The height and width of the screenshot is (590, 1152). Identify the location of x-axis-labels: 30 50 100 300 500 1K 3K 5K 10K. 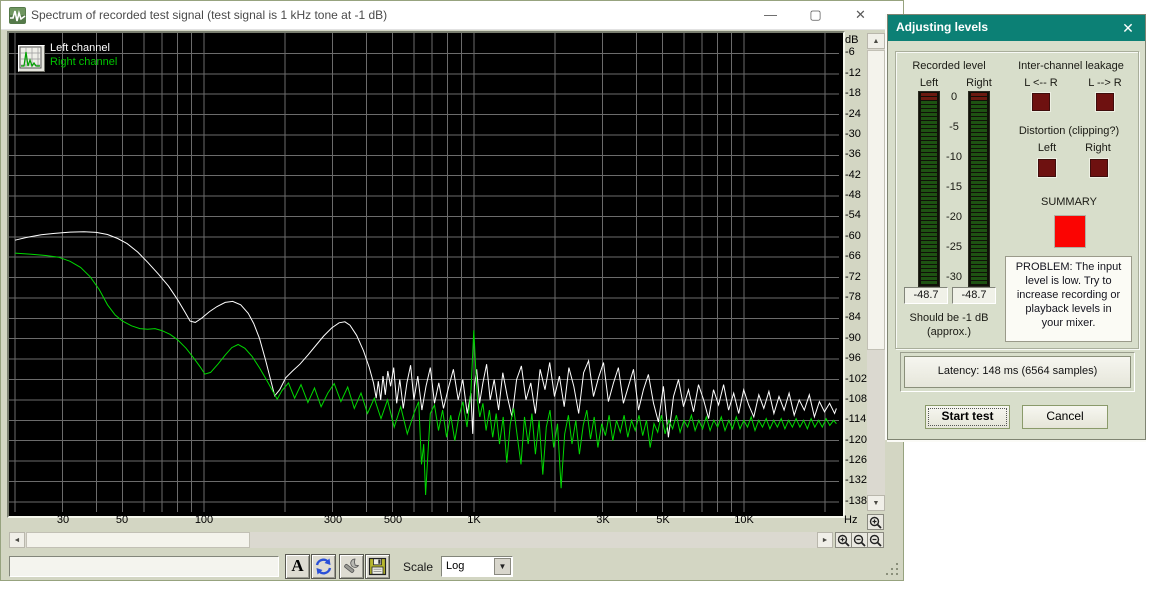
(405, 520).